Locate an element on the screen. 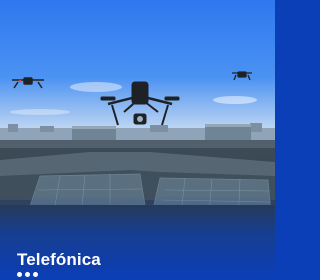 The image size is (320, 280). telefonica-dots-logo-icon is located at coordinates (117, 274).